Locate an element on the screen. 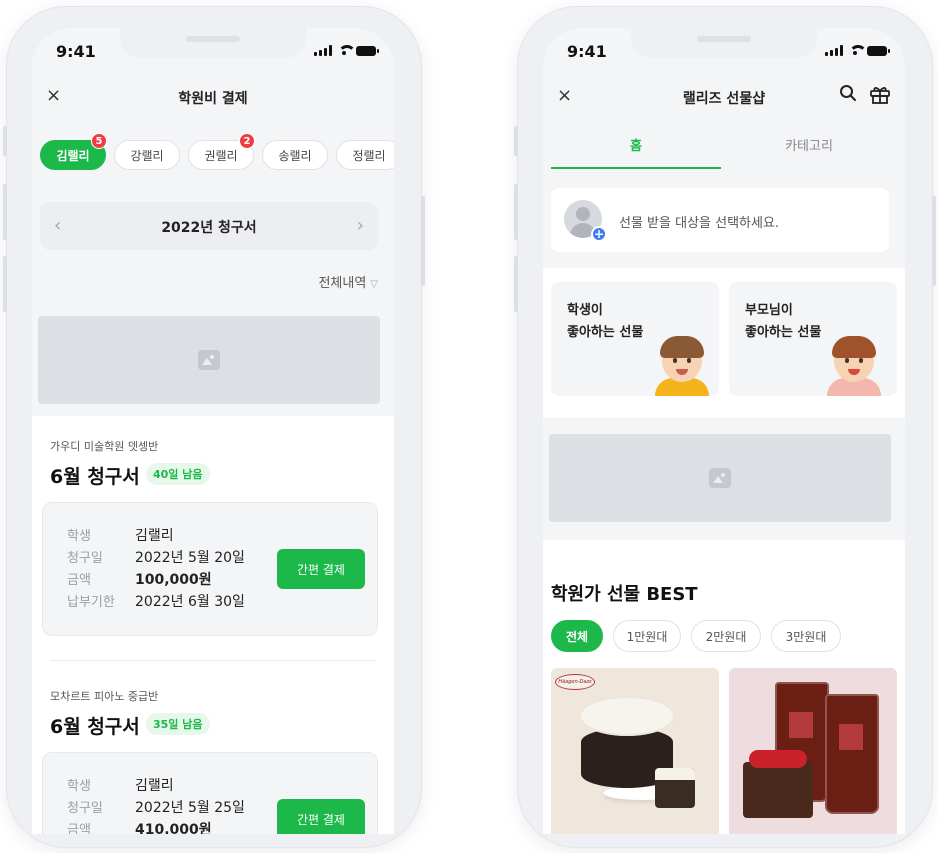 The height and width of the screenshot is (853, 938). search-icon is located at coordinates (848, 95).